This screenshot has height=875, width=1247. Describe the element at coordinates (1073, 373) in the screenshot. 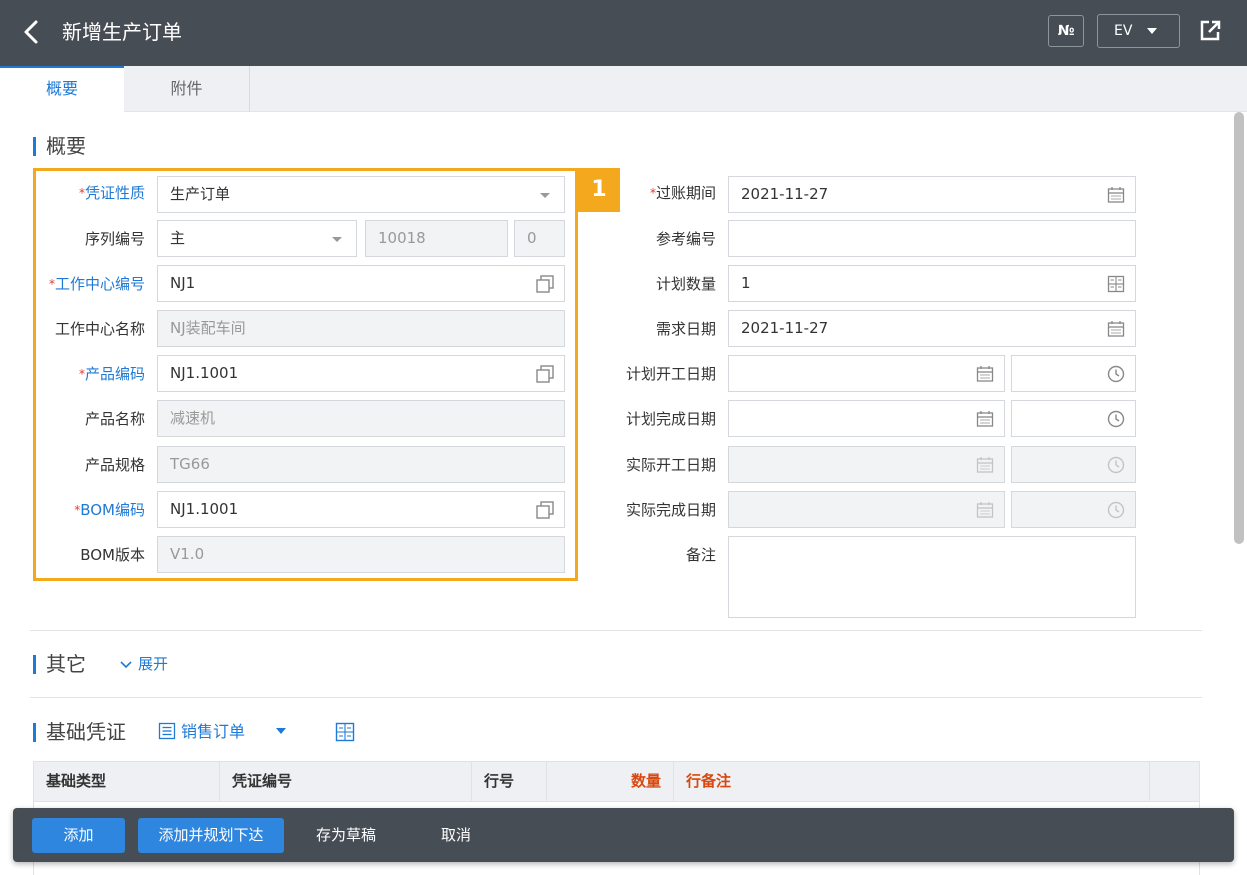

I see `plan-start-time-input` at that location.